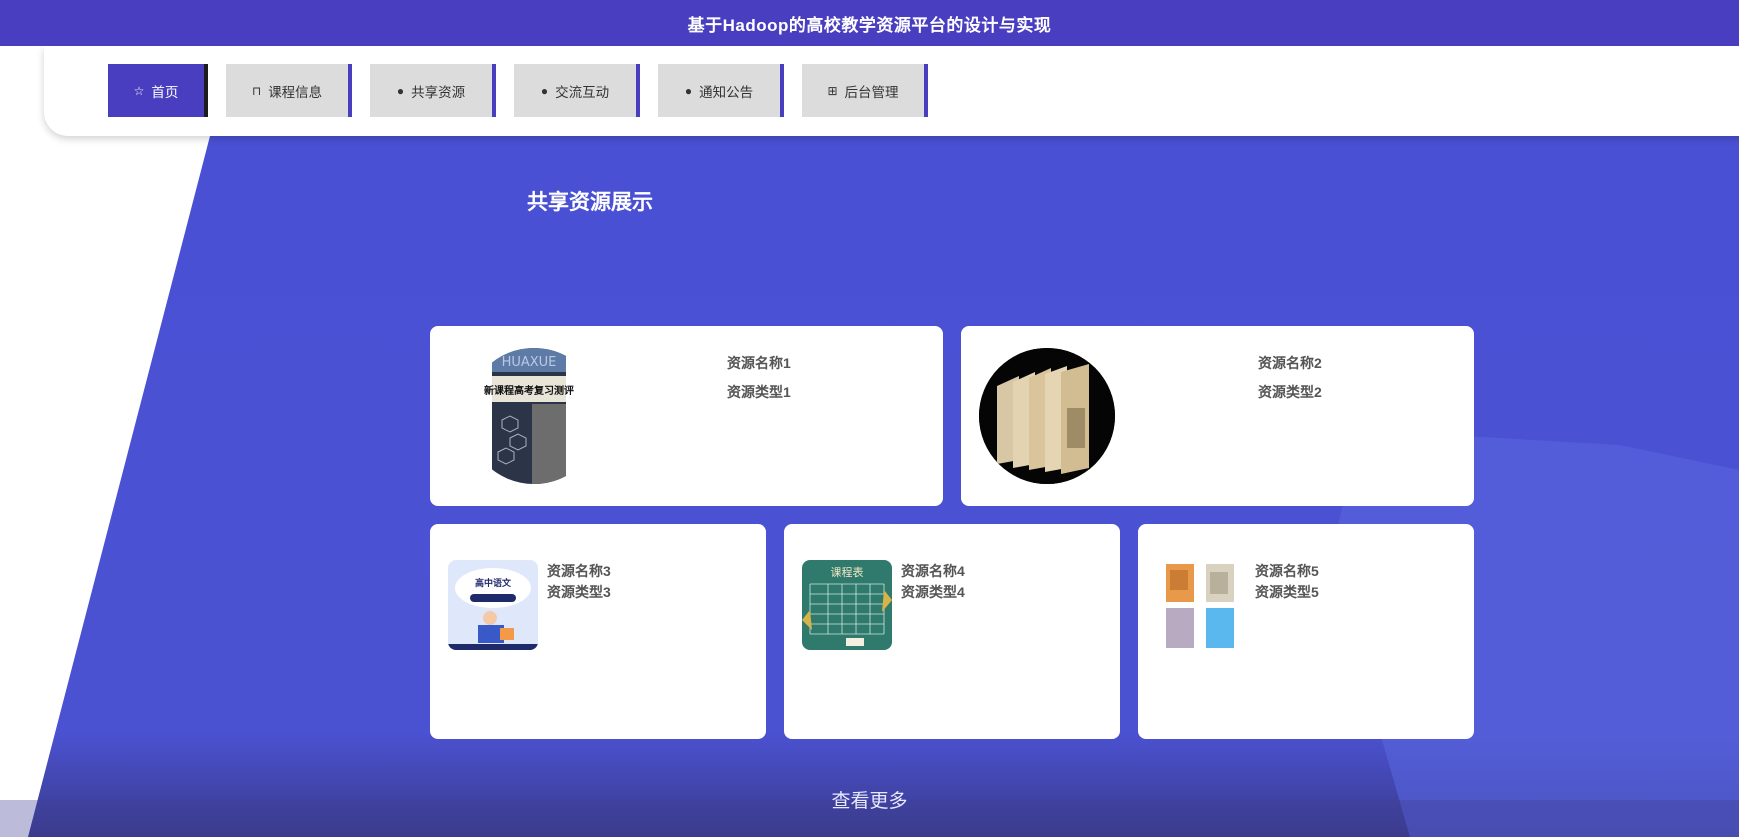  What do you see at coordinates (1290, 363) in the screenshot?
I see `resource-name-2: 资源名称2` at bounding box center [1290, 363].